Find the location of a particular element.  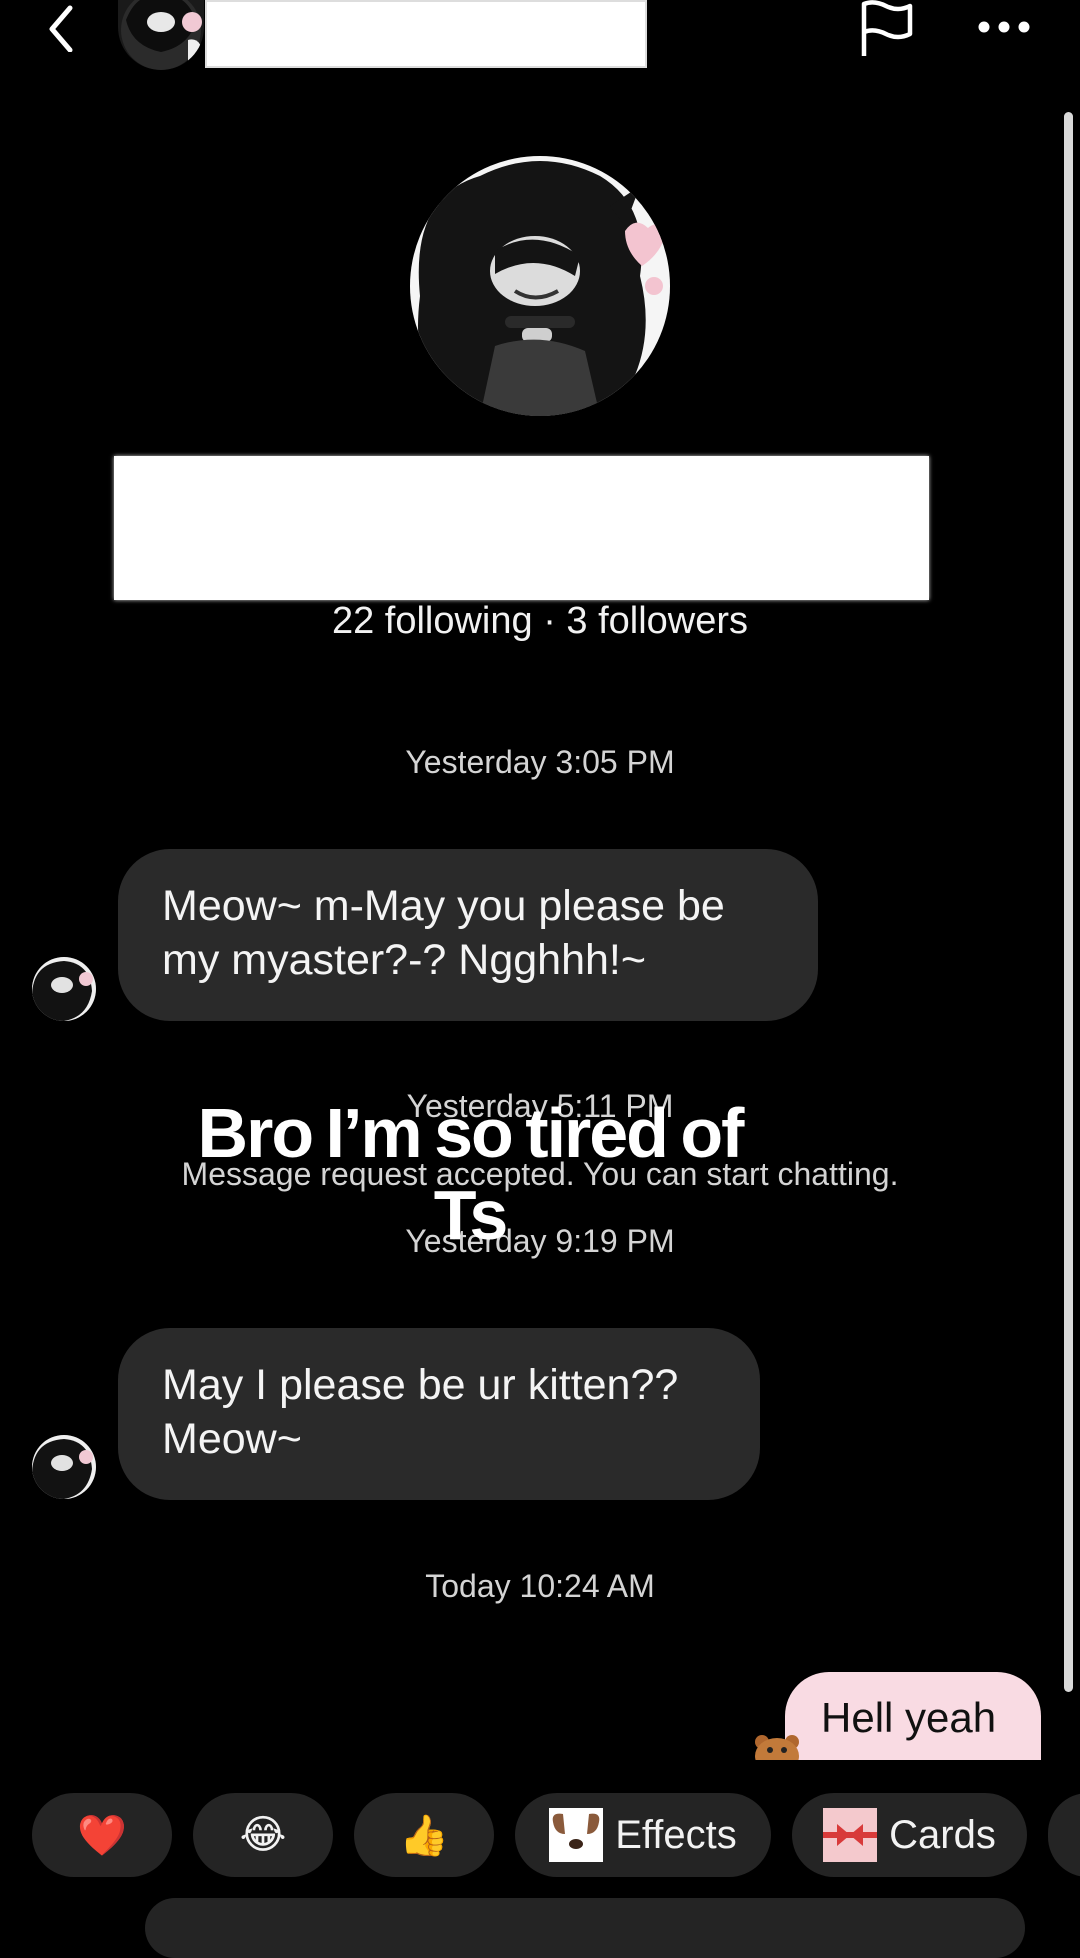

message-text-line: Meow~ m-May you please be is located at coordinates (443, 906).